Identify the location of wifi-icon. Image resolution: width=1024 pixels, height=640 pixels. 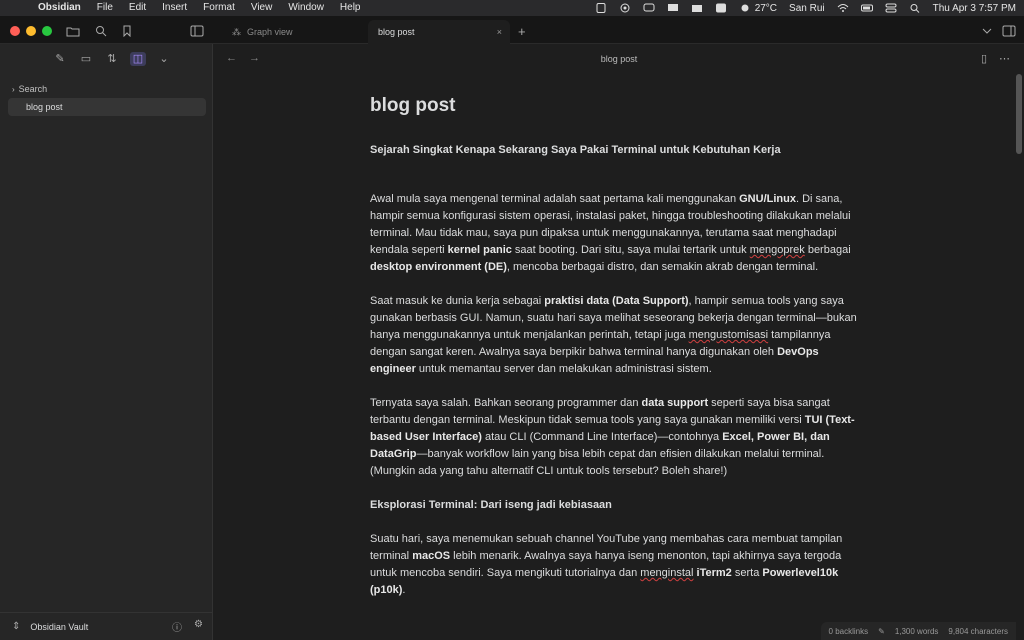
(843, 8).